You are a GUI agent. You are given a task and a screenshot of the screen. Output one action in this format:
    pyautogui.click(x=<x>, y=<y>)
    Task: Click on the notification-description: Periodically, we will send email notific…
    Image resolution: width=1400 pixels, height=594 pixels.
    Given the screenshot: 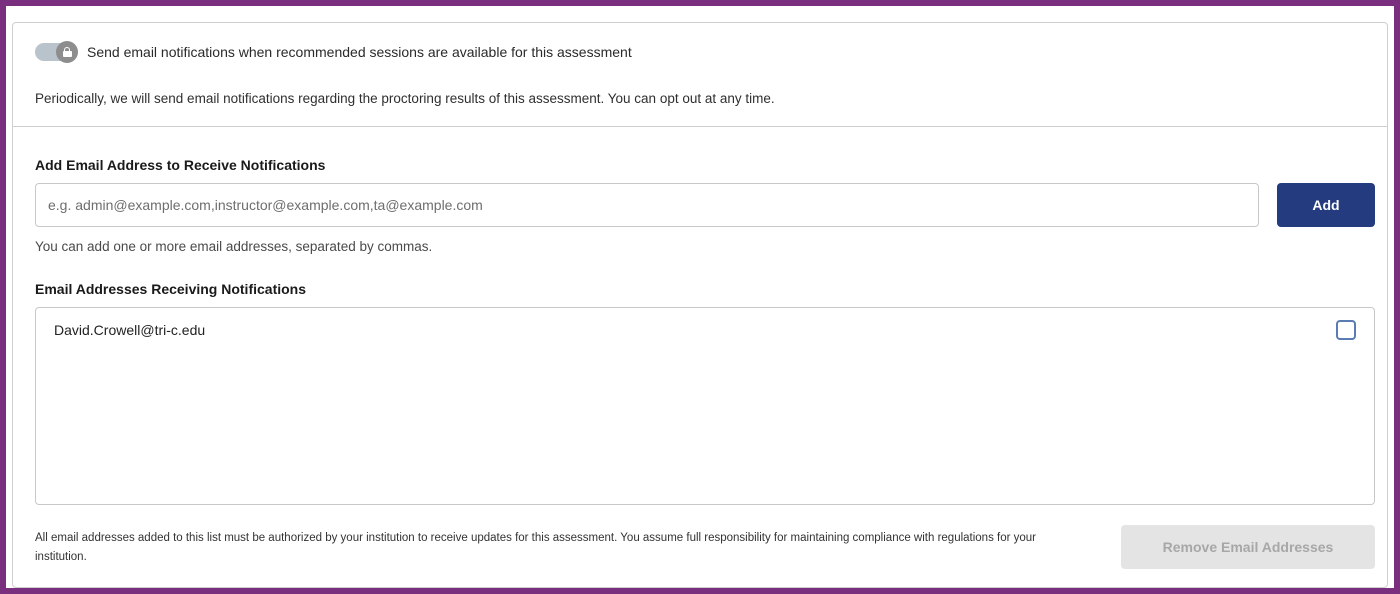 What is the action you would take?
    pyautogui.click(x=405, y=98)
    